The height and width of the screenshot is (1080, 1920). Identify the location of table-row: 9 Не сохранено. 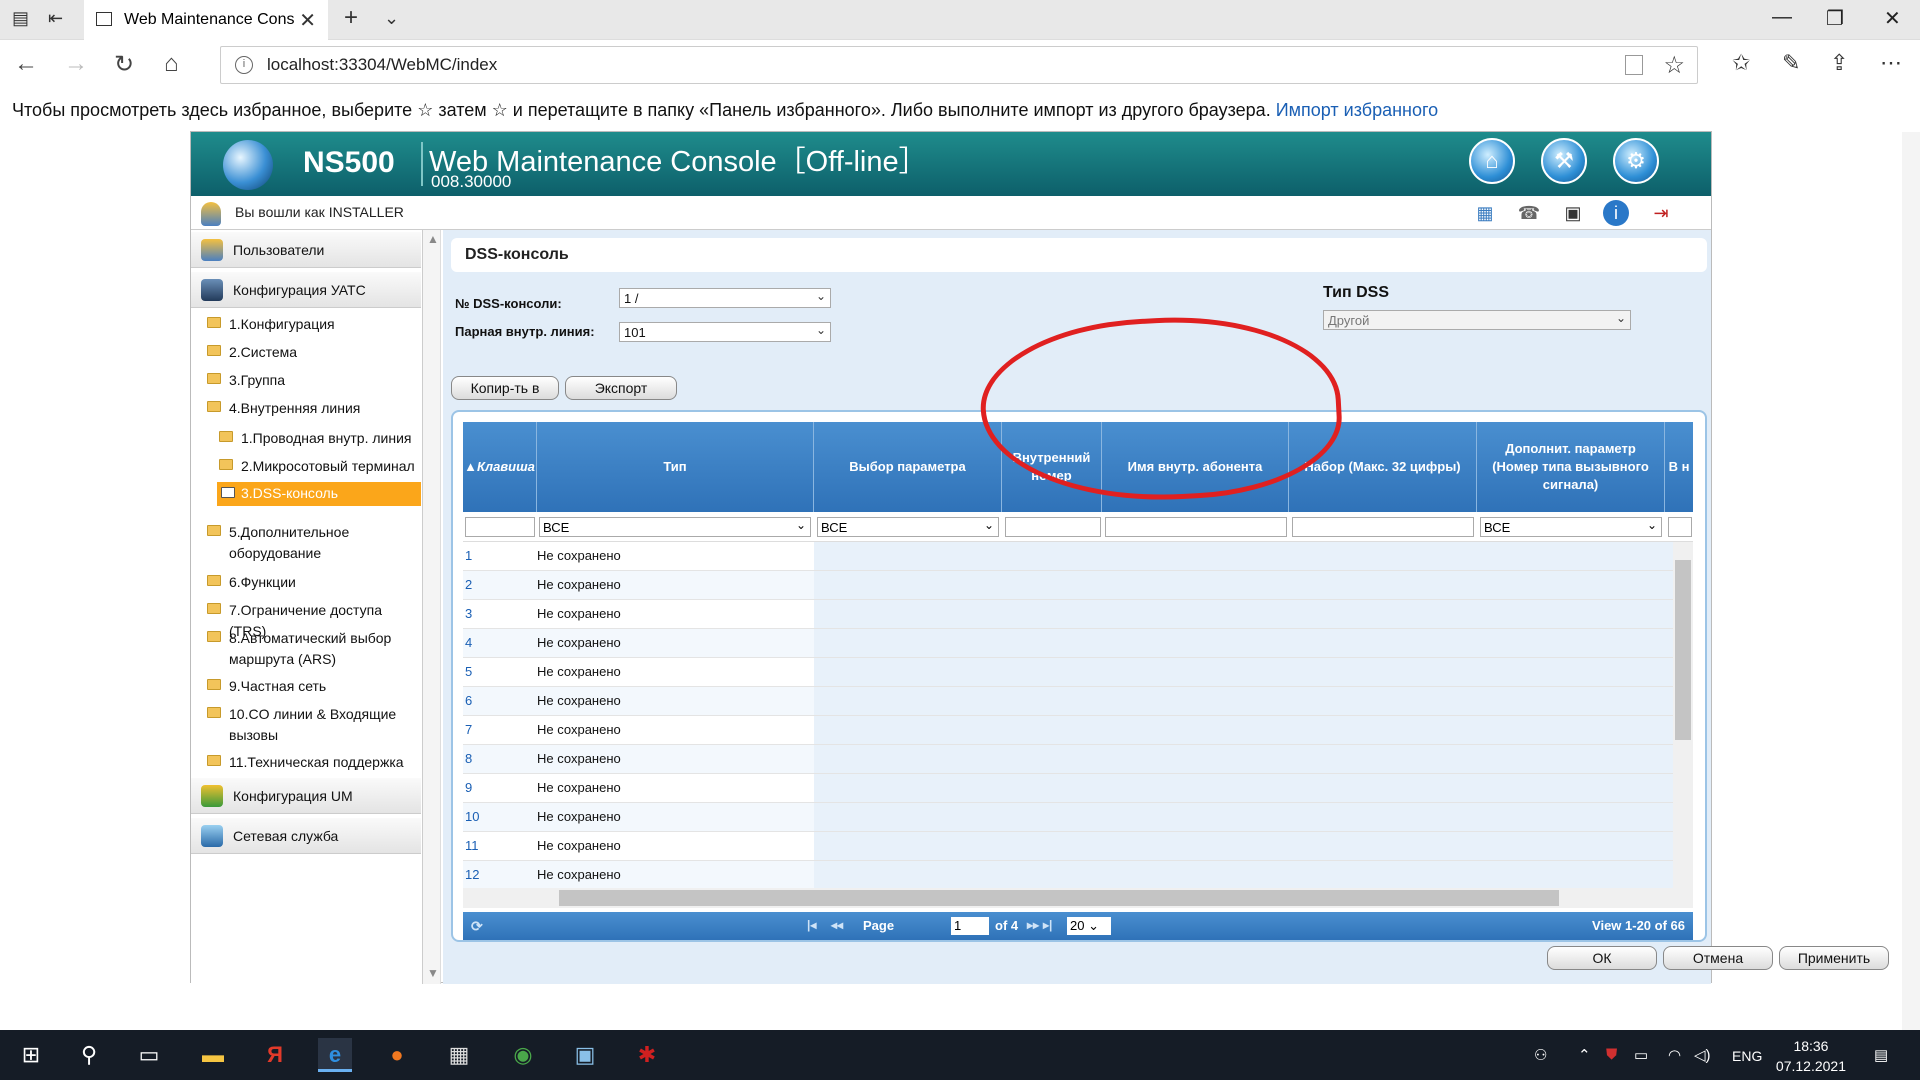
(1068, 788).